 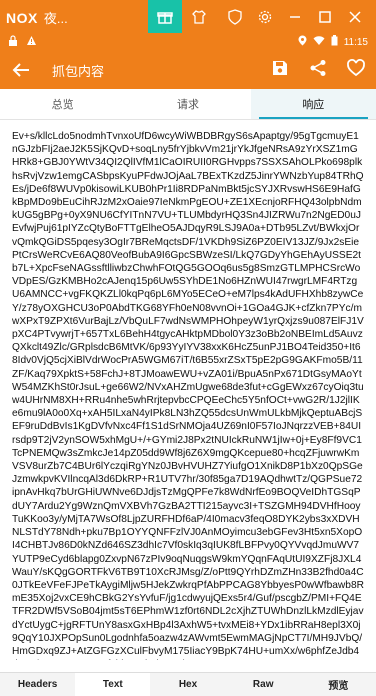 I want to click on android-status-bar: 11:15, so click(x=188, y=41).